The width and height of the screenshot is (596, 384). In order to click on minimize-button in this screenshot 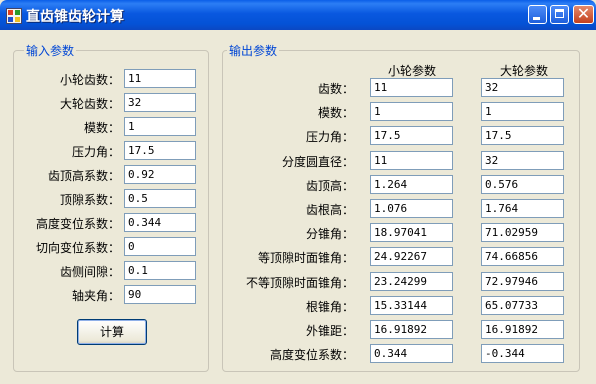, I will do `click(537, 14)`.